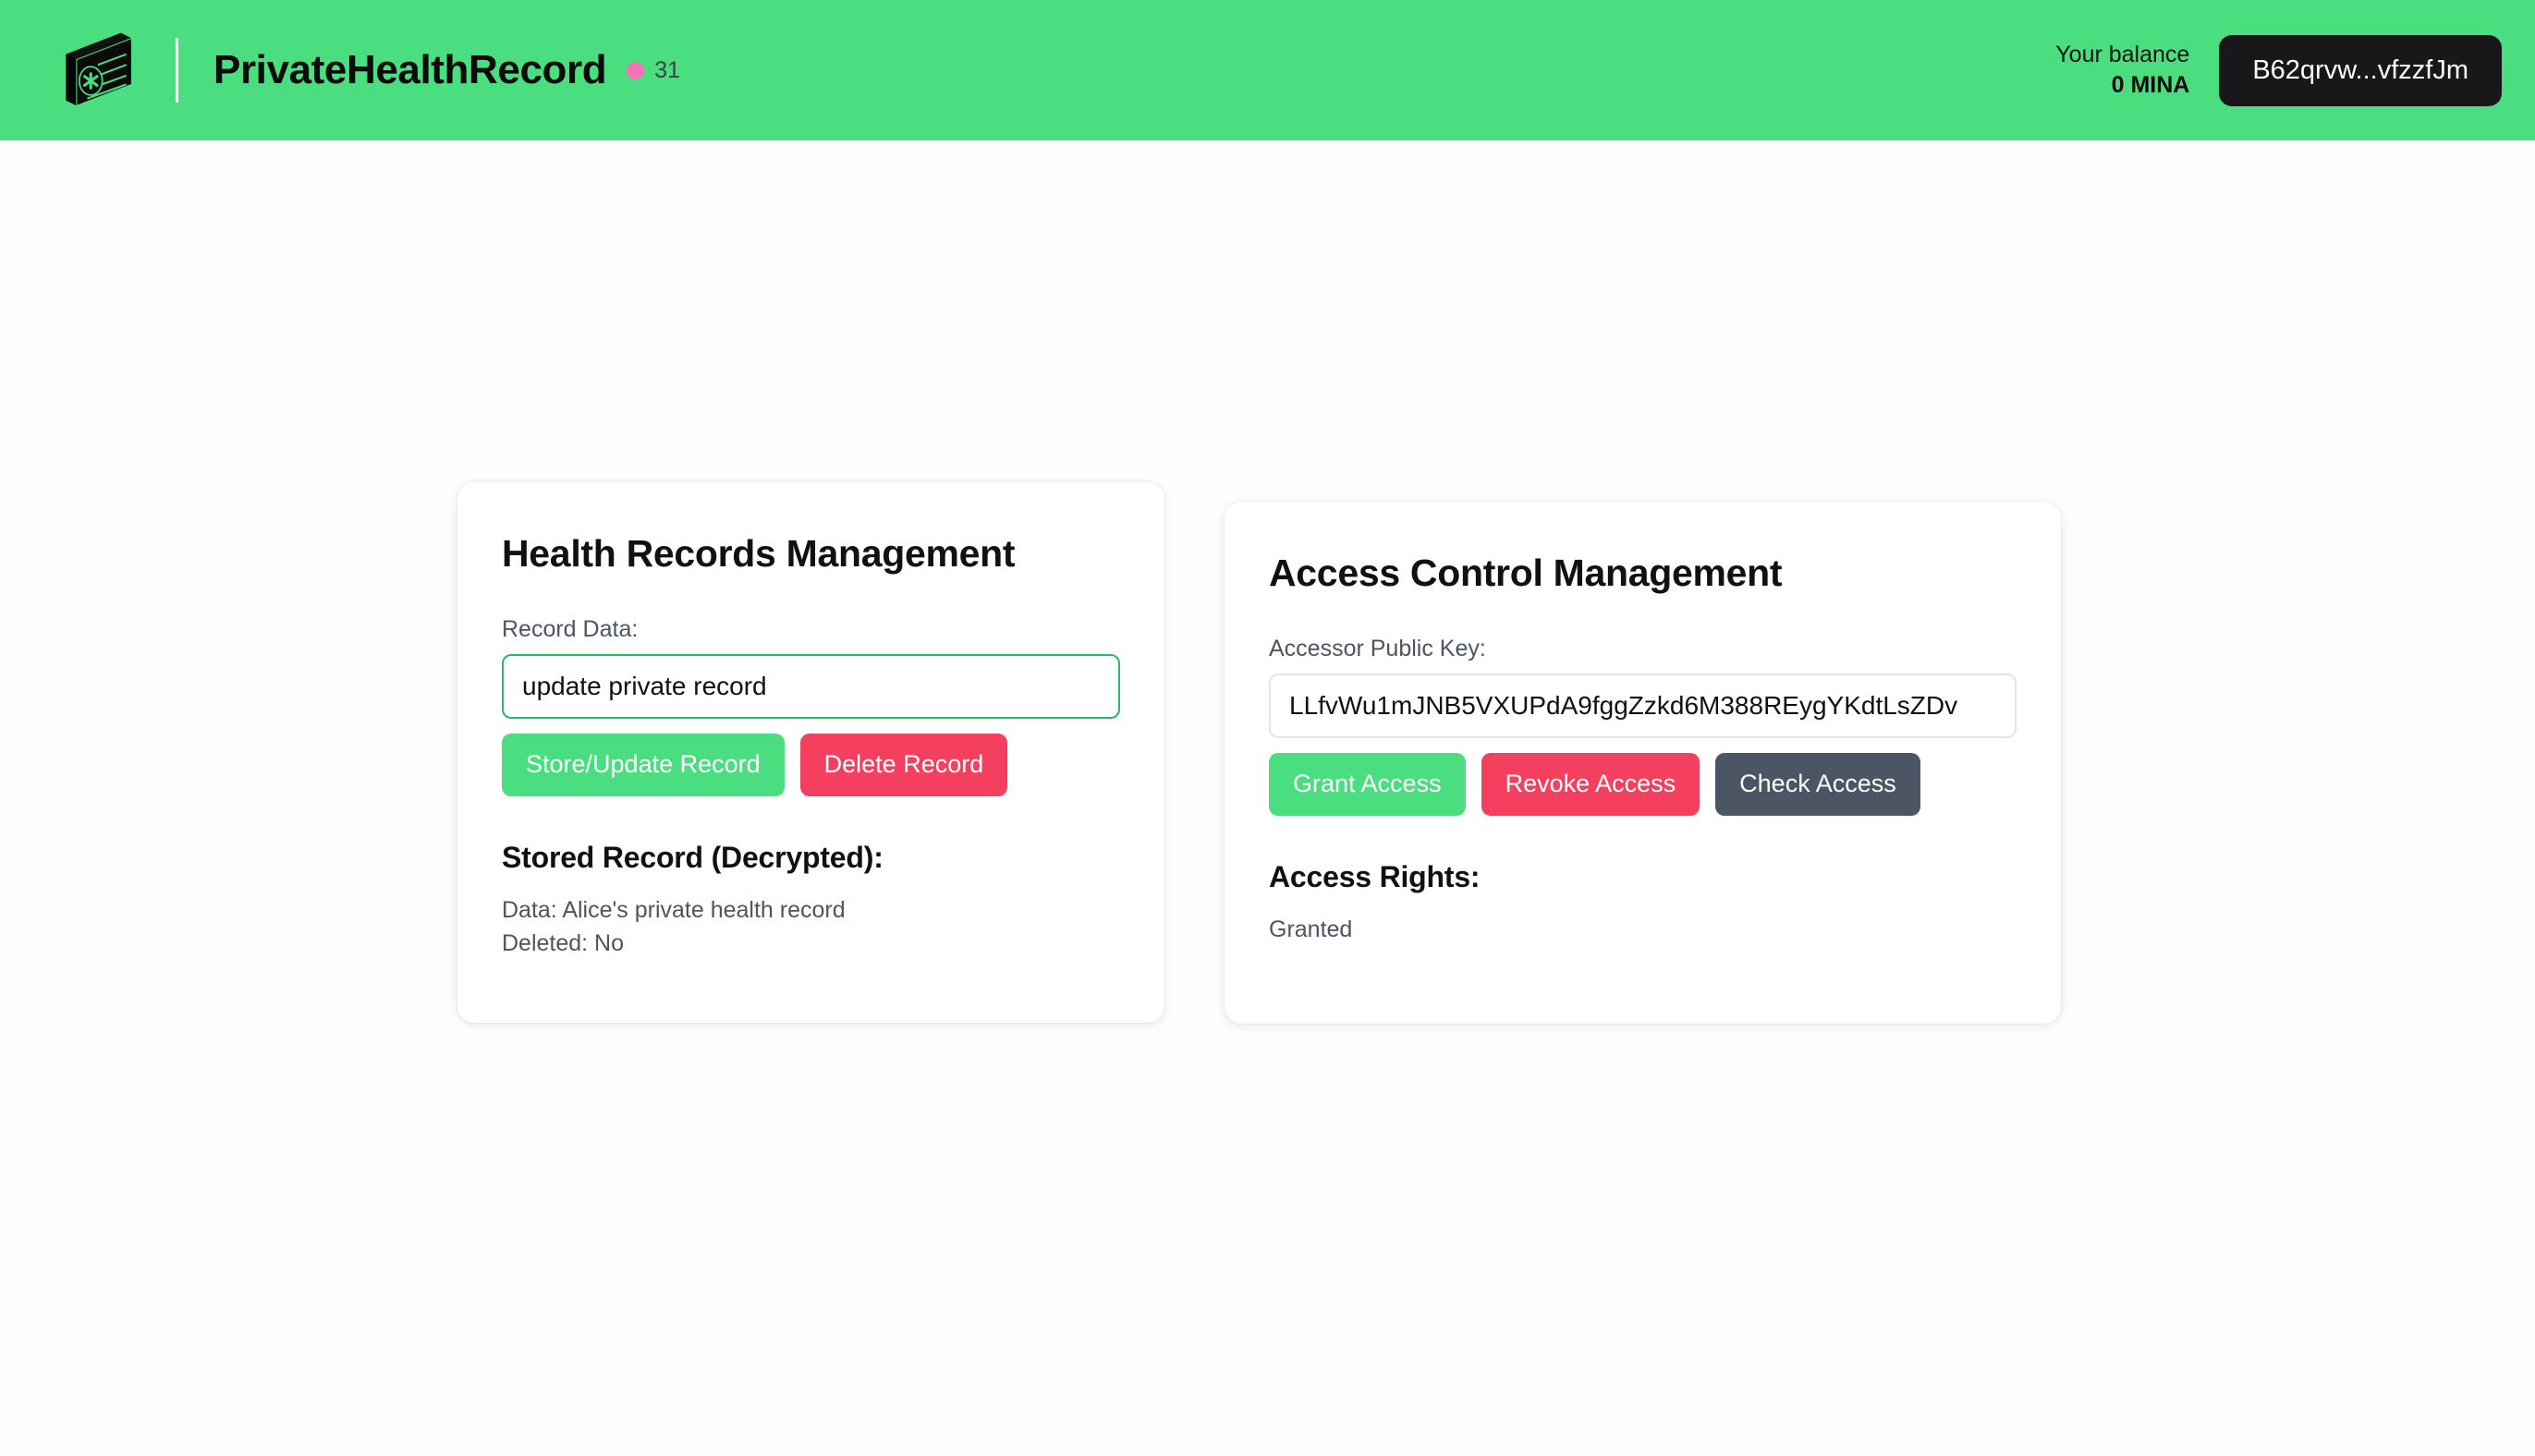 The width and height of the screenshot is (2535, 1456). I want to click on record-data-input, so click(811, 686).